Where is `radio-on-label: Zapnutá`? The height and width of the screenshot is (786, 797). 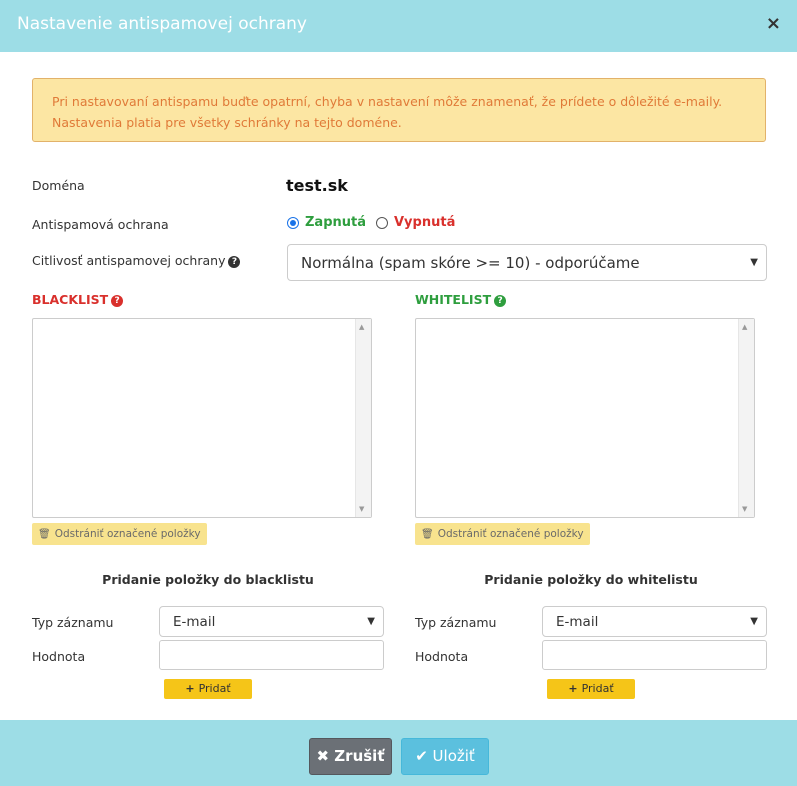
radio-on-label: Zapnutá is located at coordinates (335, 222).